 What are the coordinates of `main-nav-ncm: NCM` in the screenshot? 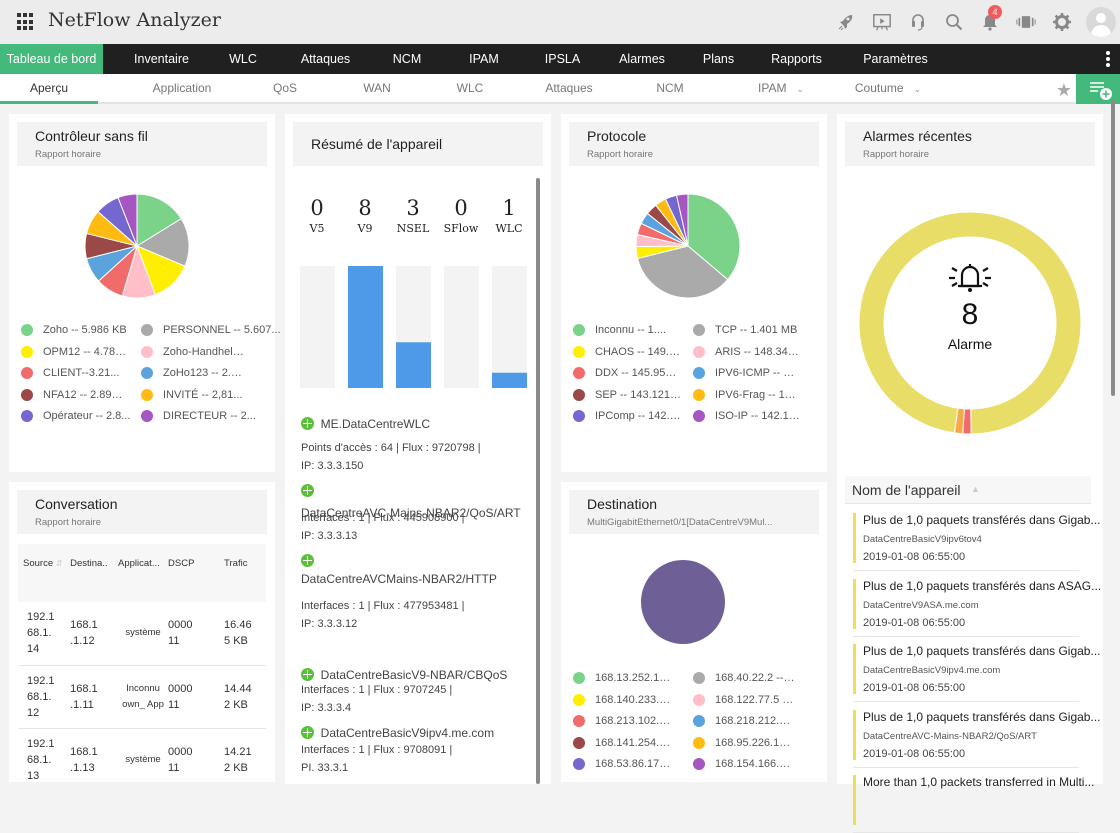 It's located at (407, 59).